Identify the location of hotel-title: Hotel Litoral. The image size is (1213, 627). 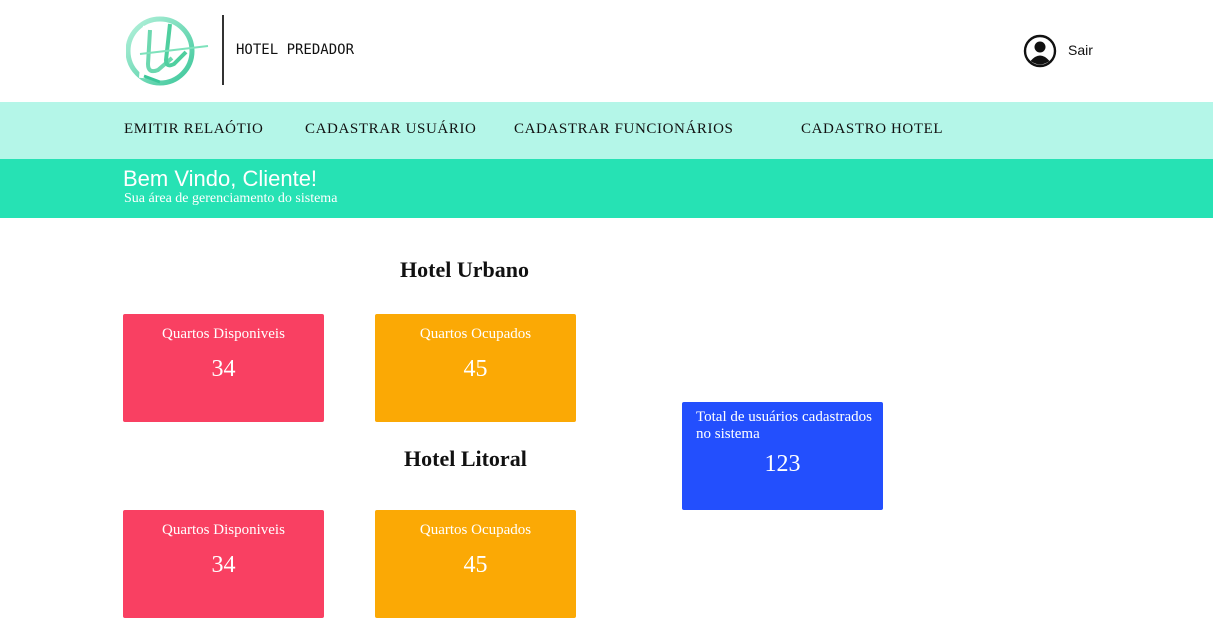
(465, 458).